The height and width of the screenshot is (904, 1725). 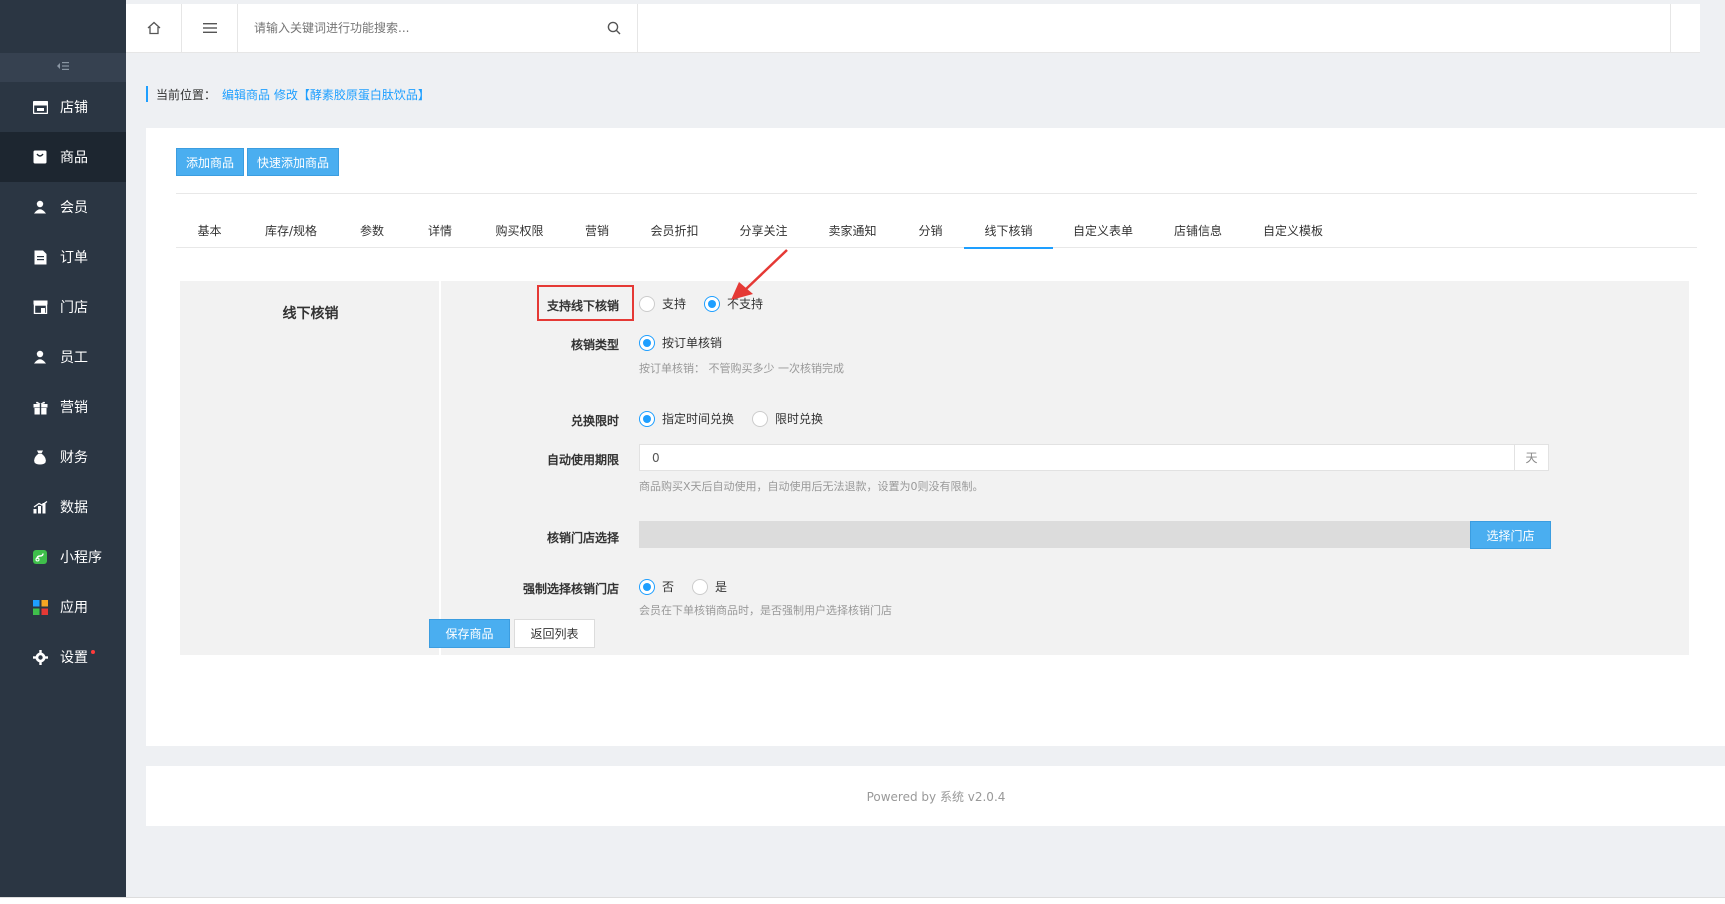 What do you see at coordinates (74, 608) in the screenshot?
I see `sidebar-item-label: 应用` at bounding box center [74, 608].